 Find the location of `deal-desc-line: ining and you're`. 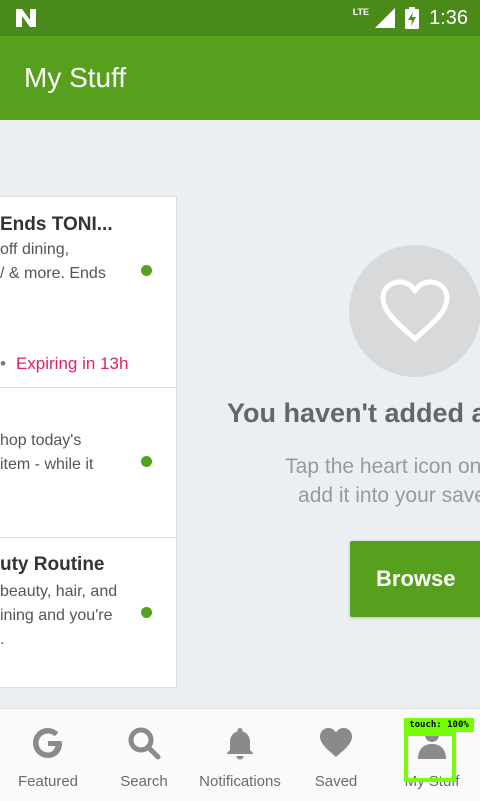

deal-desc-line: ining and you're is located at coordinates (56, 615).